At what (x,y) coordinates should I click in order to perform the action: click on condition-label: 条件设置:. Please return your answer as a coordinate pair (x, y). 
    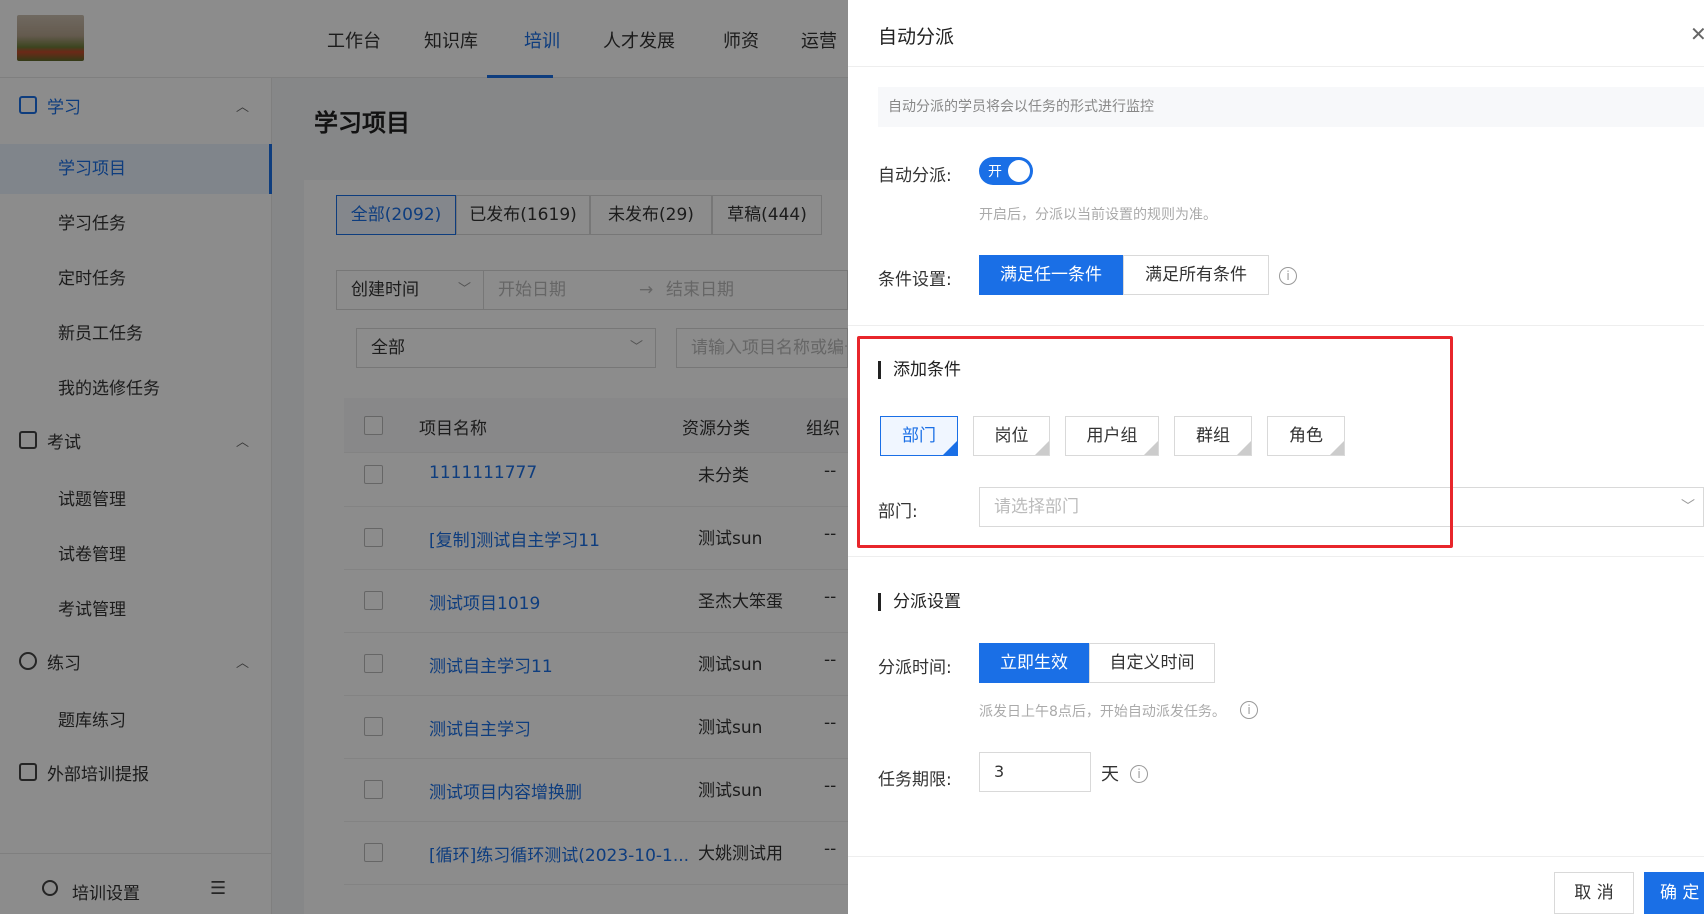
    Looking at the image, I should click on (915, 280).